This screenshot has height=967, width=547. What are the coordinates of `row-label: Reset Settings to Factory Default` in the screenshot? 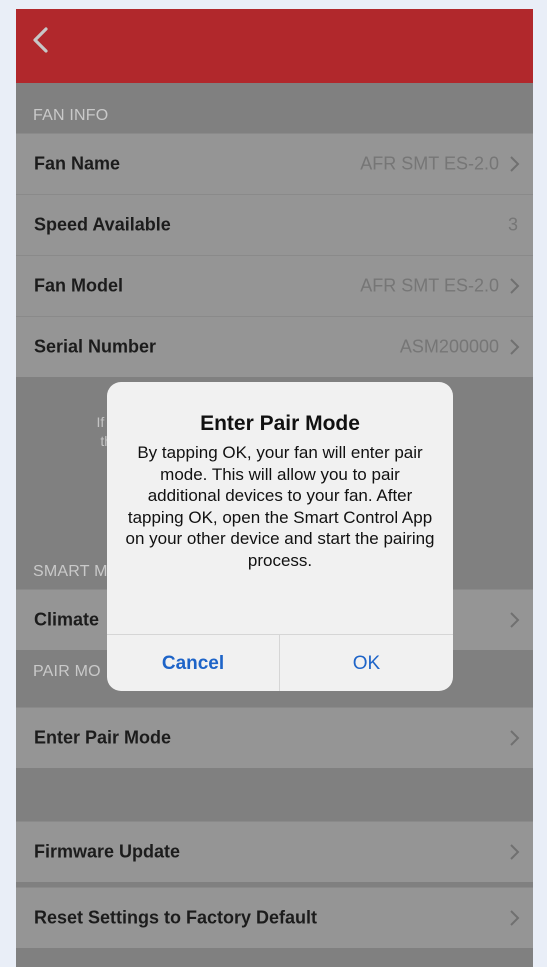 It's located at (176, 917).